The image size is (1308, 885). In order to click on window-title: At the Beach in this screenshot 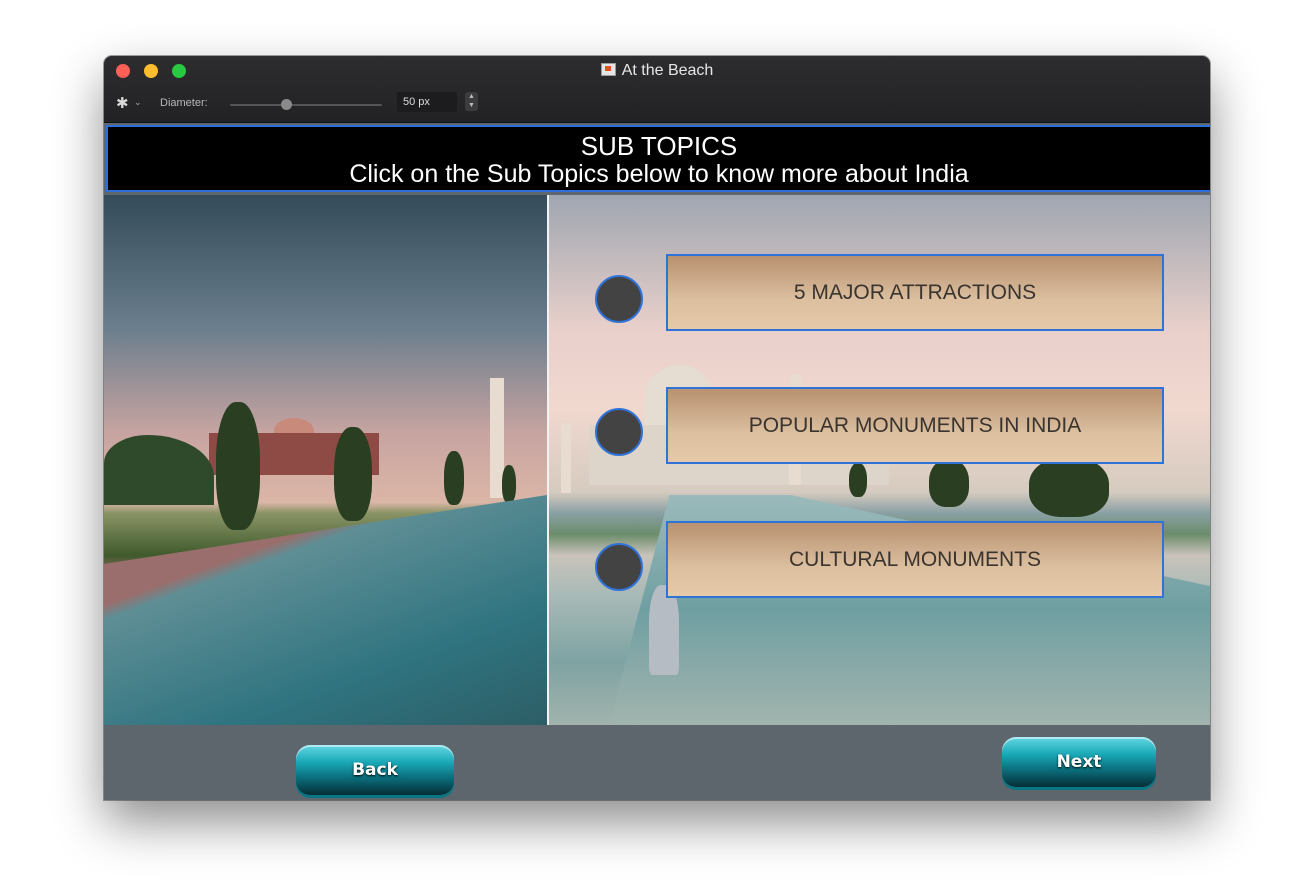, I will do `click(657, 71)`.